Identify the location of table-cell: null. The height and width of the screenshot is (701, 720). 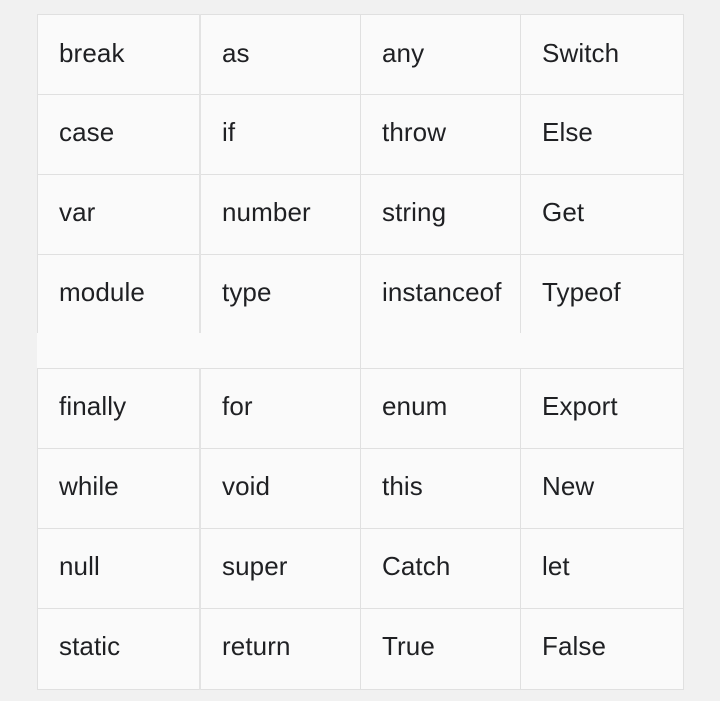
(118, 568).